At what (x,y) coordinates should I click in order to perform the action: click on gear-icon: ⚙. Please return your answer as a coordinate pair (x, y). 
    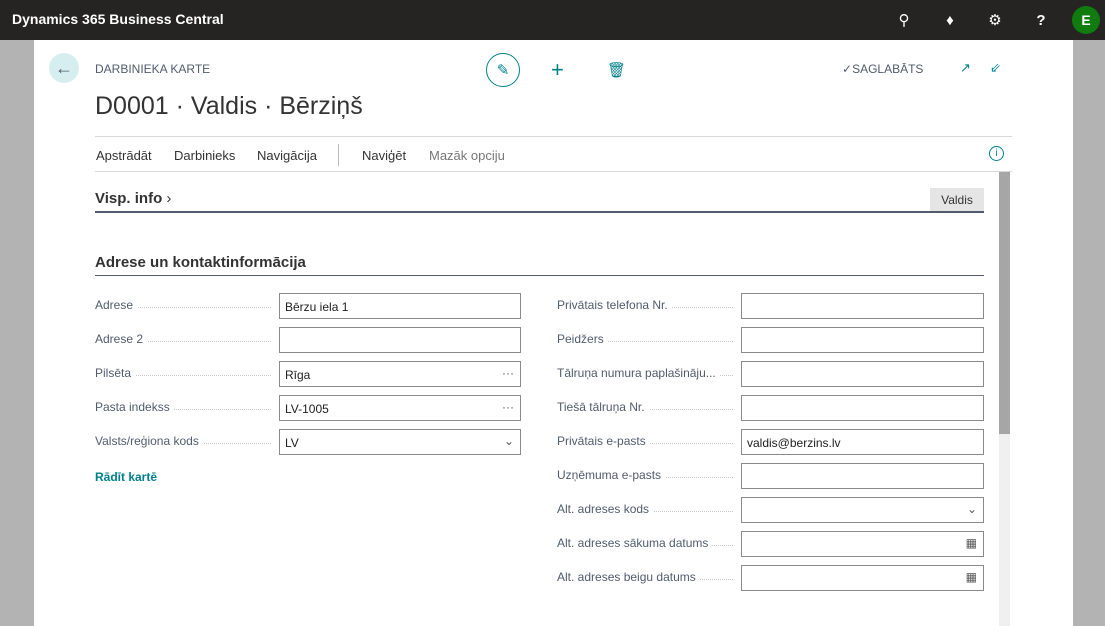
    Looking at the image, I should click on (995, 20).